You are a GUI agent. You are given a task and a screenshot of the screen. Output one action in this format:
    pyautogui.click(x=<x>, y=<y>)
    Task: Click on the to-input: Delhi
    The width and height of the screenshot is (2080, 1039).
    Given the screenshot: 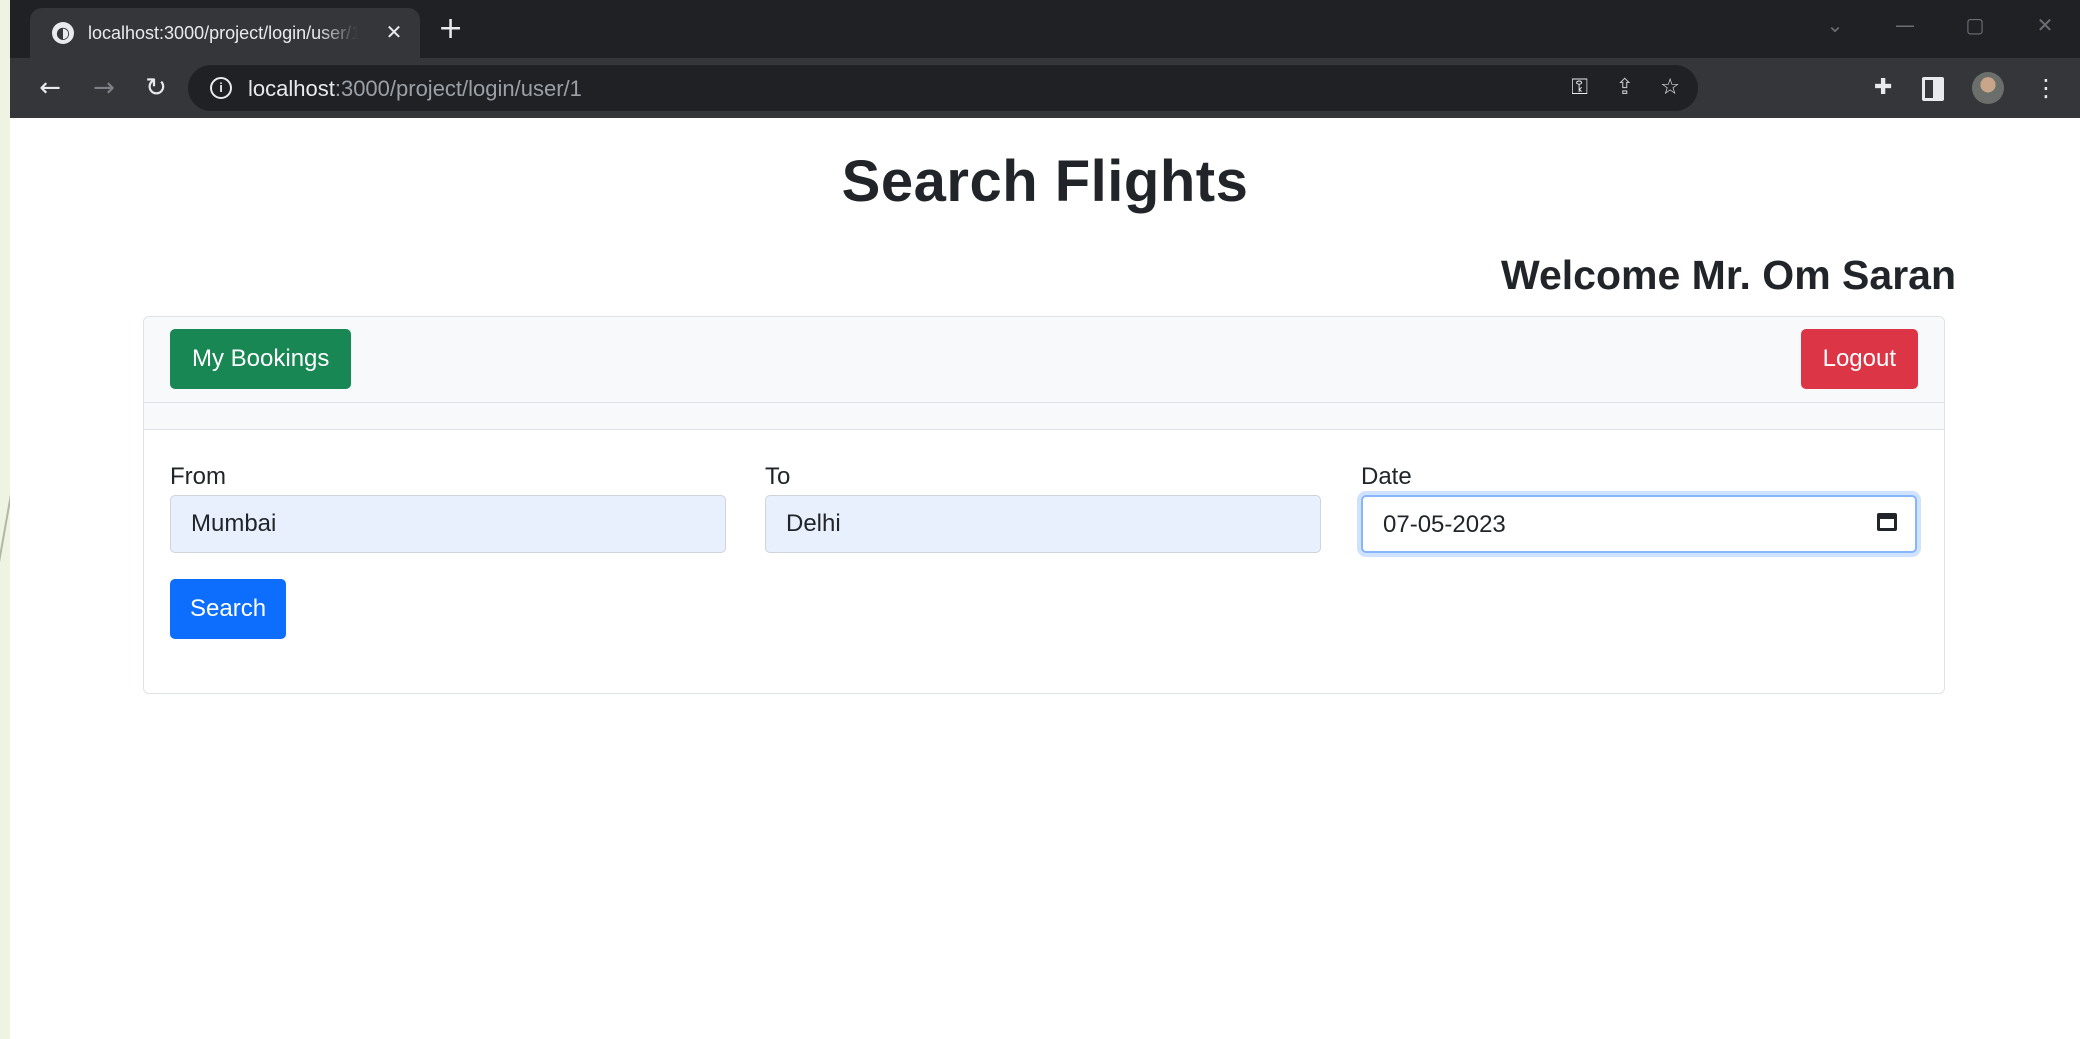 What is the action you would take?
    pyautogui.click(x=1043, y=524)
    